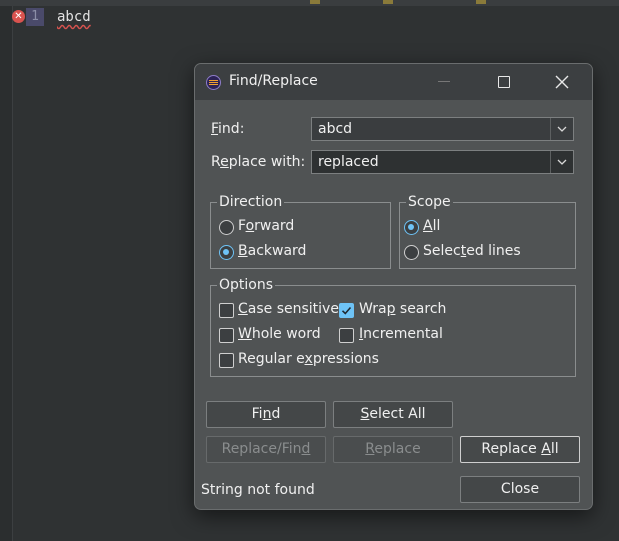 This screenshot has width=619, height=541. Describe the element at coordinates (251, 202) in the screenshot. I see `direction-legend: Direction` at that location.